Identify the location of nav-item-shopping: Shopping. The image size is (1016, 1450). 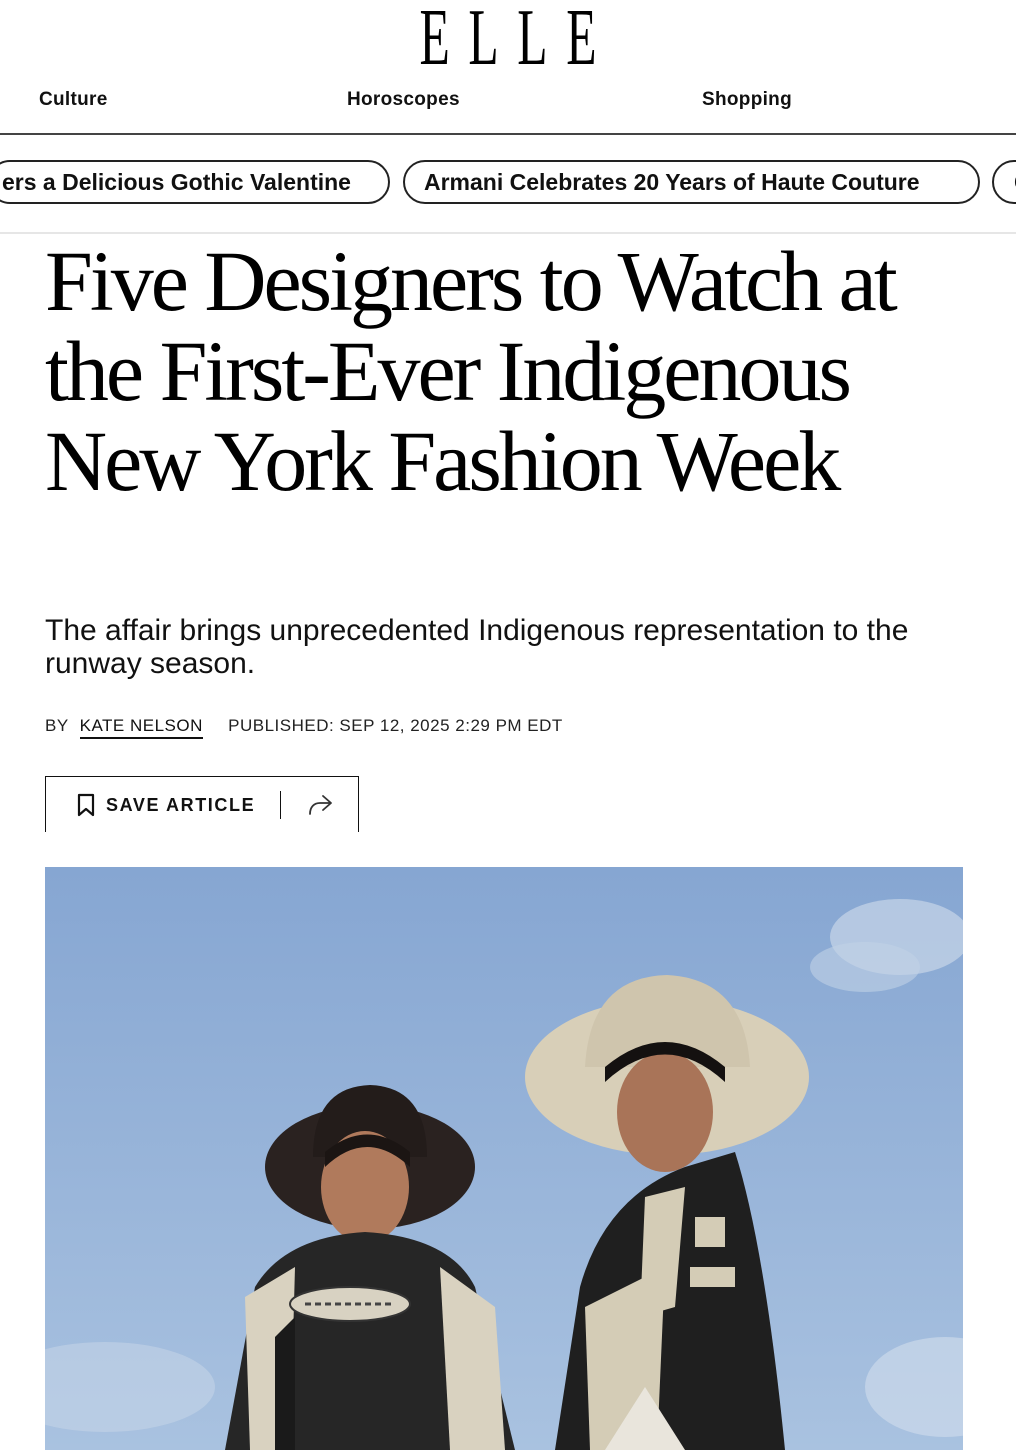
(747, 100).